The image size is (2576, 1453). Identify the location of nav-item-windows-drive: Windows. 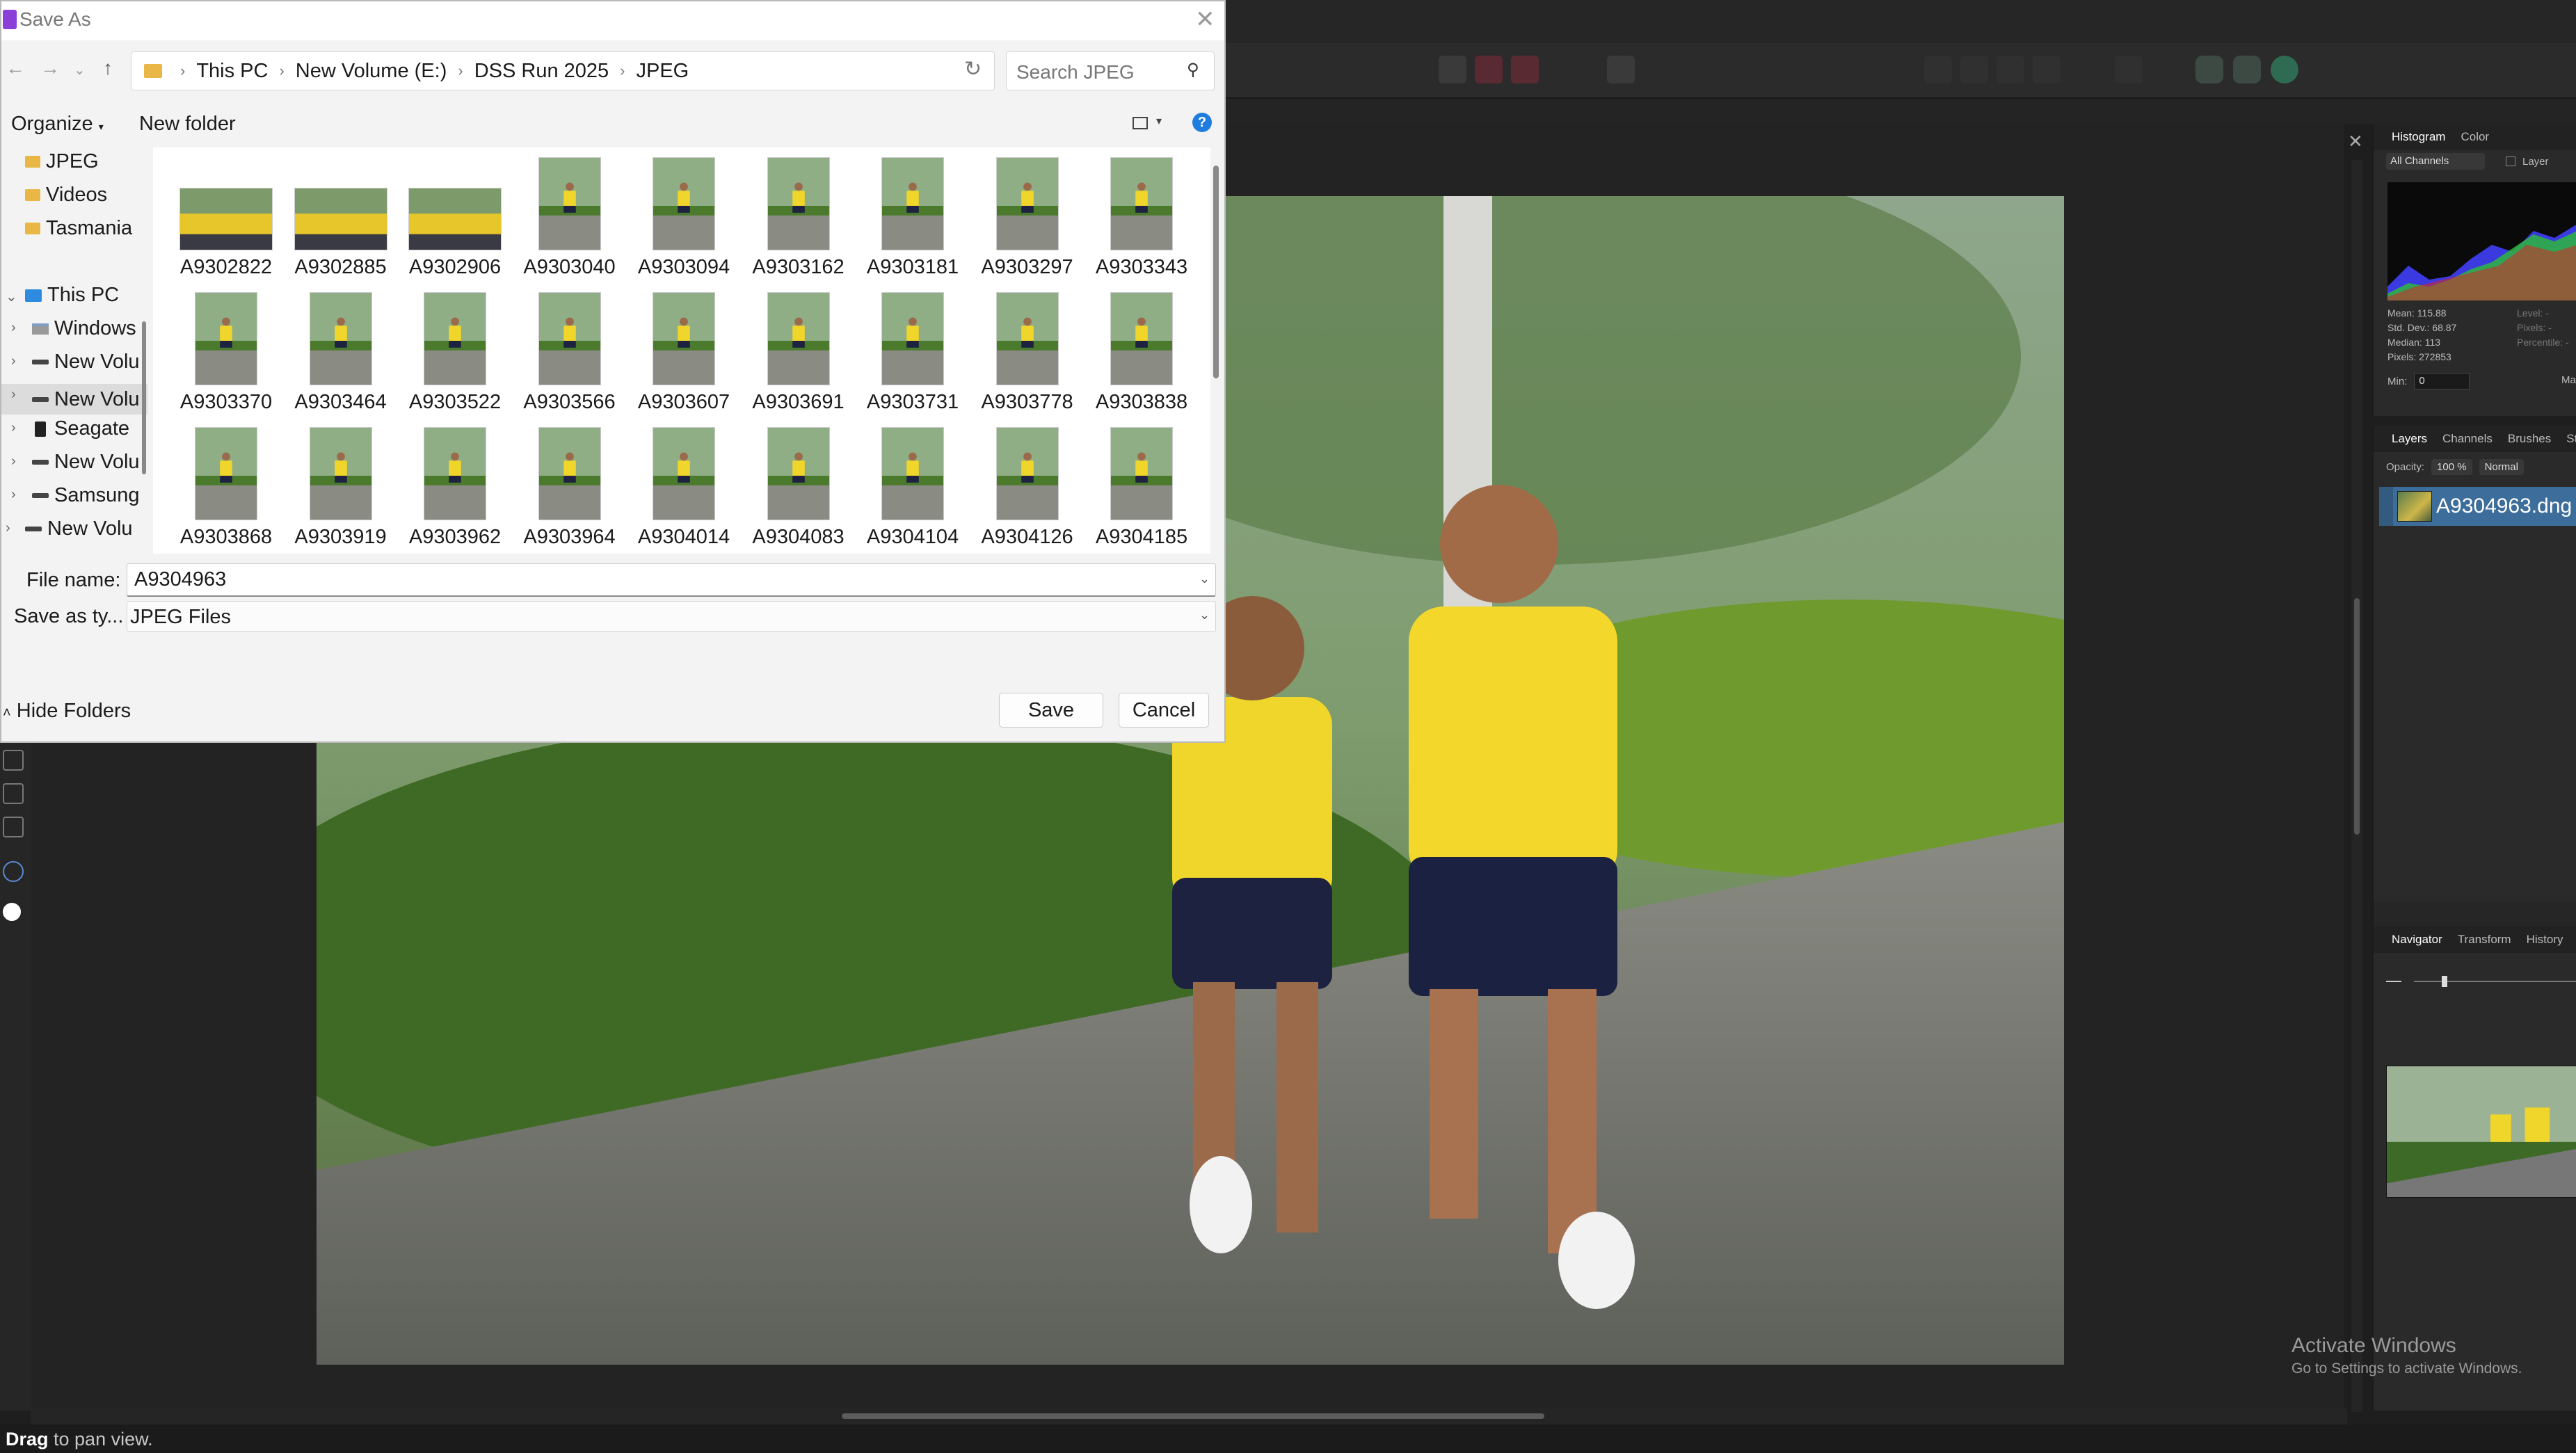
(84, 328).